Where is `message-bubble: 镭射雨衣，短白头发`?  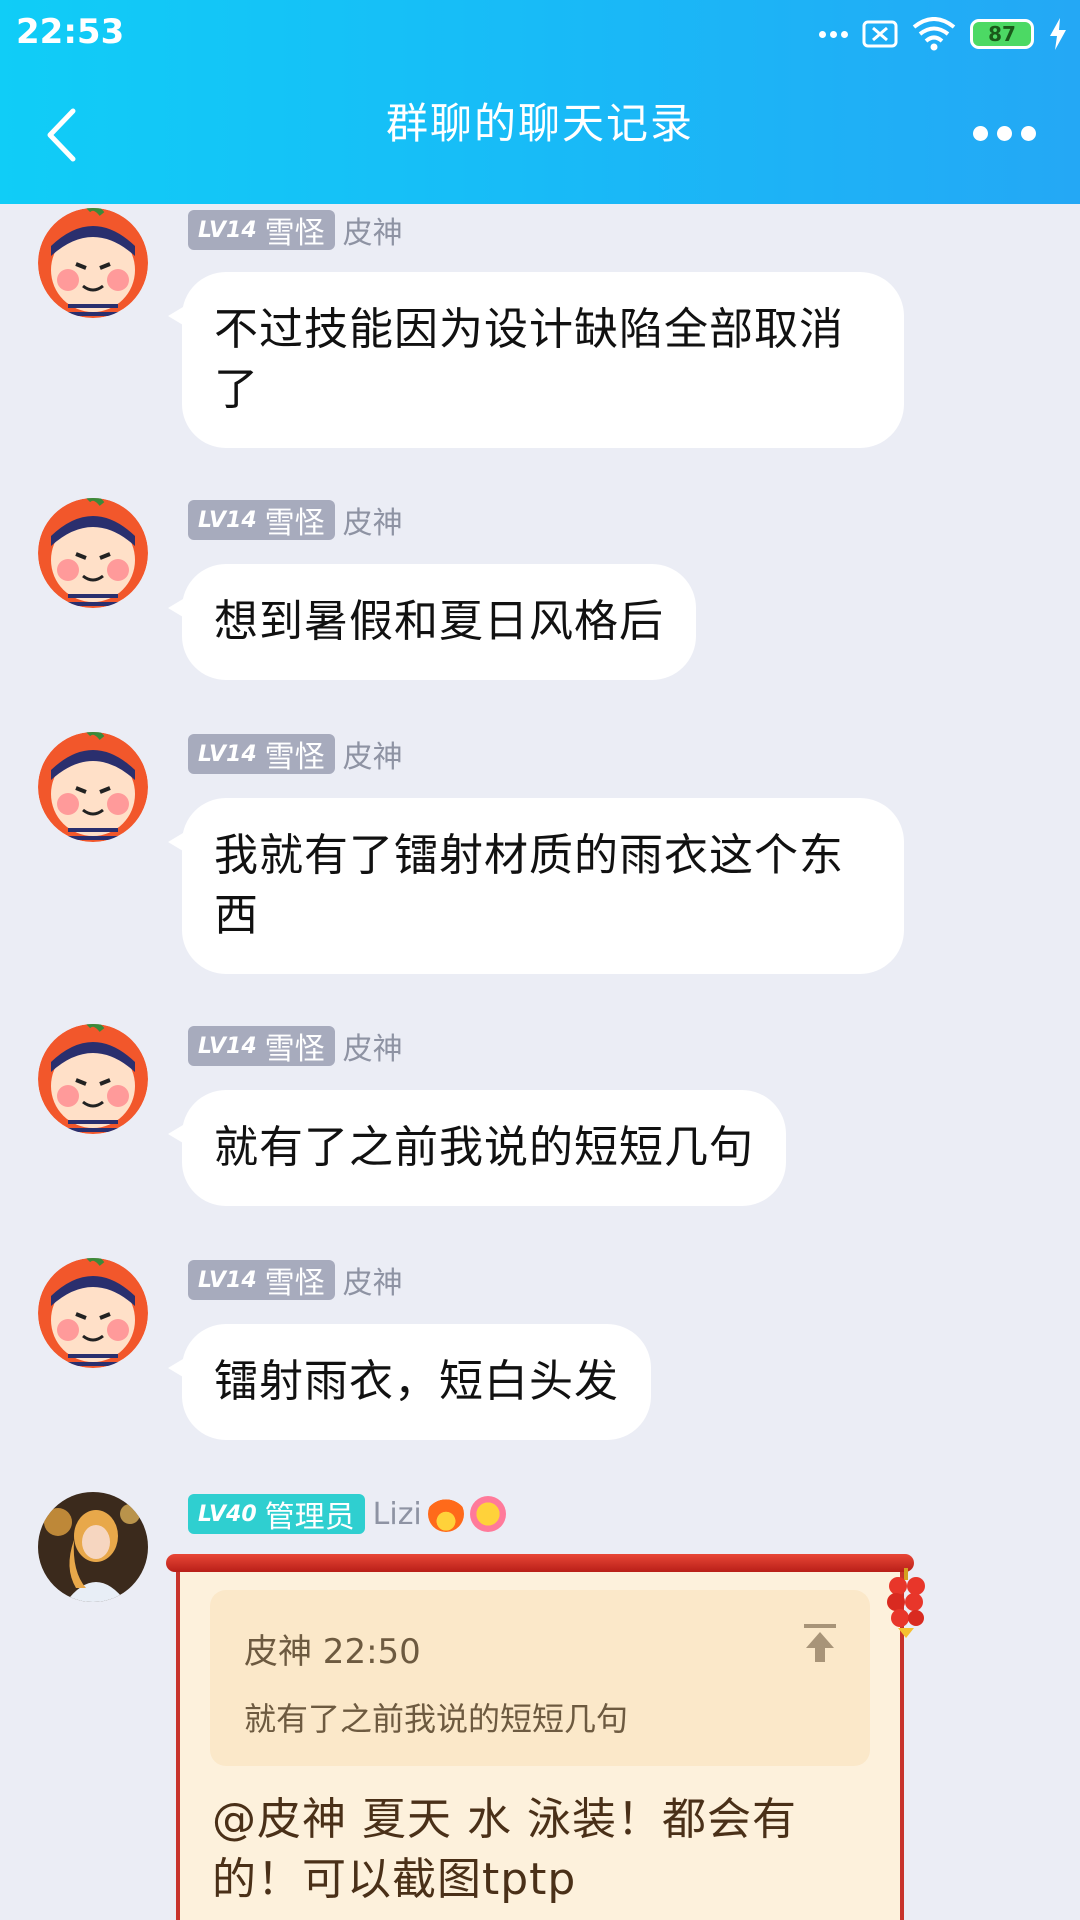 message-bubble: 镭射雨衣，短白头发 is located at coordinates (409, 1382).